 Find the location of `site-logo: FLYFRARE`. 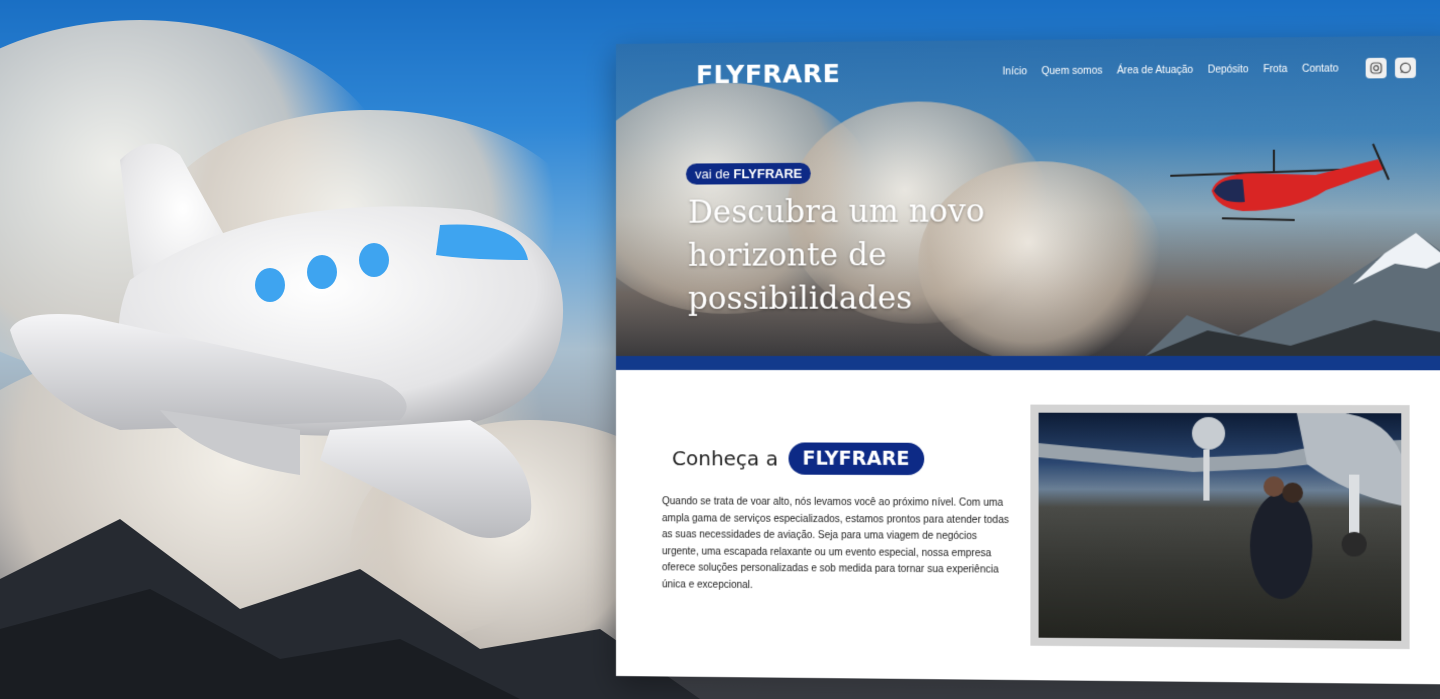

site-logo: FLYFRARE is located at coordinates (768, 73).